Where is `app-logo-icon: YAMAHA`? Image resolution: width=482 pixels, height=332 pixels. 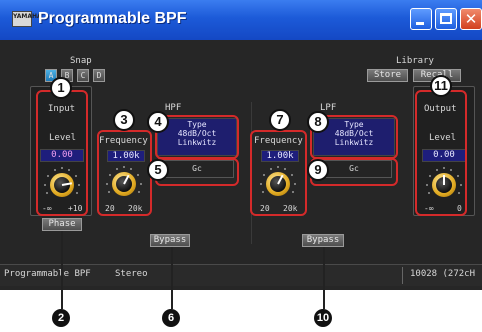
app-logo-icon: YAMAHA is located at coordinates (27, 19).